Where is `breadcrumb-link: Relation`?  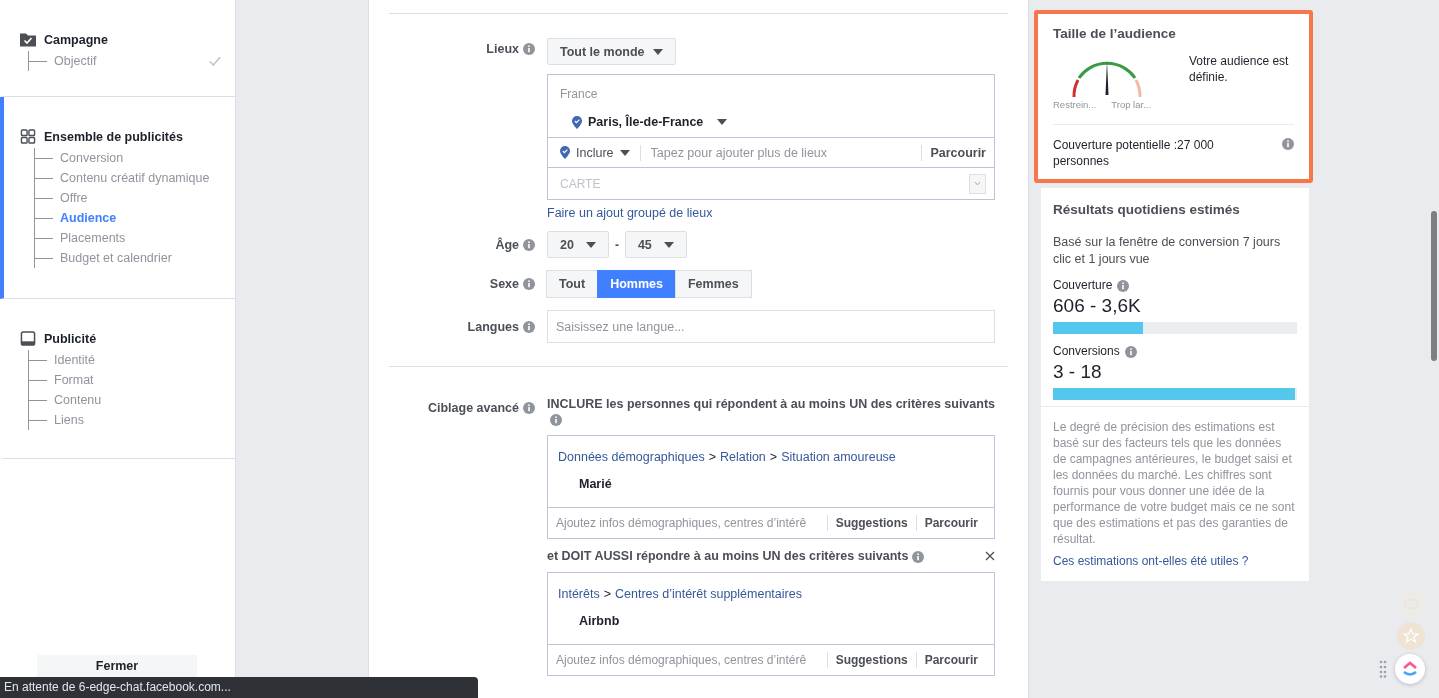
breadcrumb-link: Relation is located at coordinates (742, 457).